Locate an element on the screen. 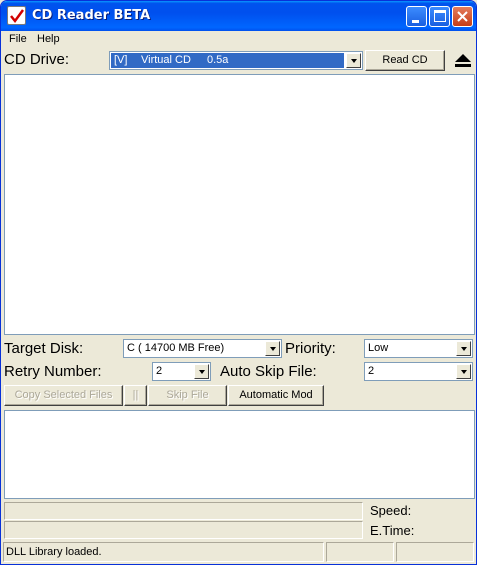  copy-selected-files-button: Copy Selected Files is located at coordinates (63, 395).